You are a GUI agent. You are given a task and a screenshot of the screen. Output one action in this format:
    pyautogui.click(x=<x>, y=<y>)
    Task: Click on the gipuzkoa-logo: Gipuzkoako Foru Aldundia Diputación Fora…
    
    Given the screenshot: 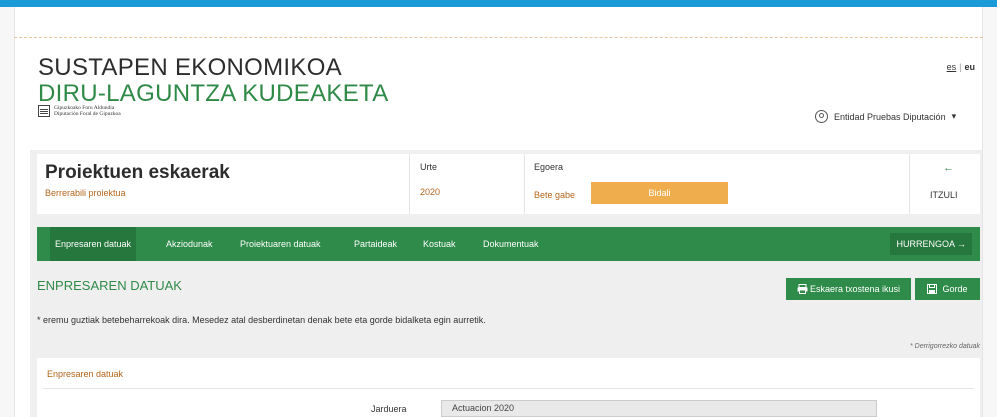 What is the action you would take?
    pyautogui.click(x=79, y=111)
    